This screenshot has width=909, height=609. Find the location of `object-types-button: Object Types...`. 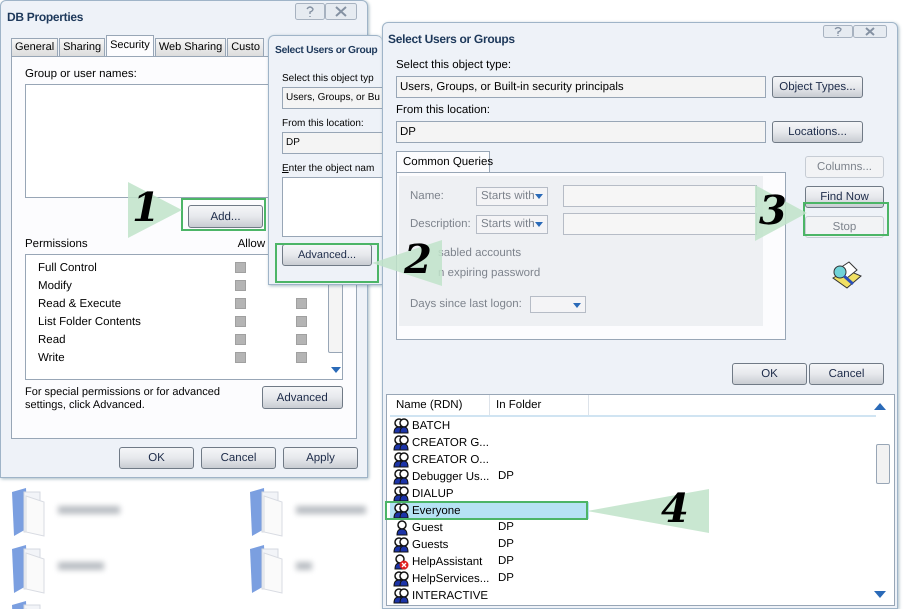

object-types-button: Object Types... is located at coordinates (817, 87).